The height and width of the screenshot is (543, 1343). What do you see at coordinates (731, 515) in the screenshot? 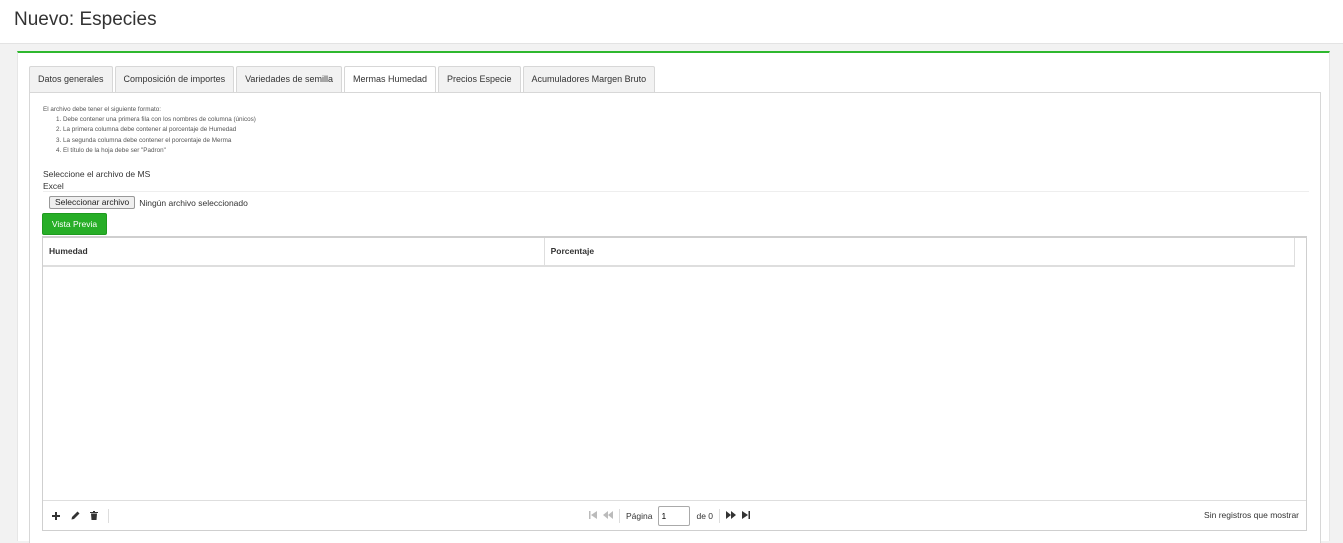
I see `next-page-icon` at bounding box center [731, 515].